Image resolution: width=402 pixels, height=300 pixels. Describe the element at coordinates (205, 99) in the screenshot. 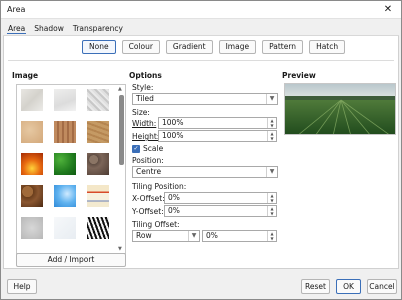

I see `style-select: Tiled ▼` at that location.